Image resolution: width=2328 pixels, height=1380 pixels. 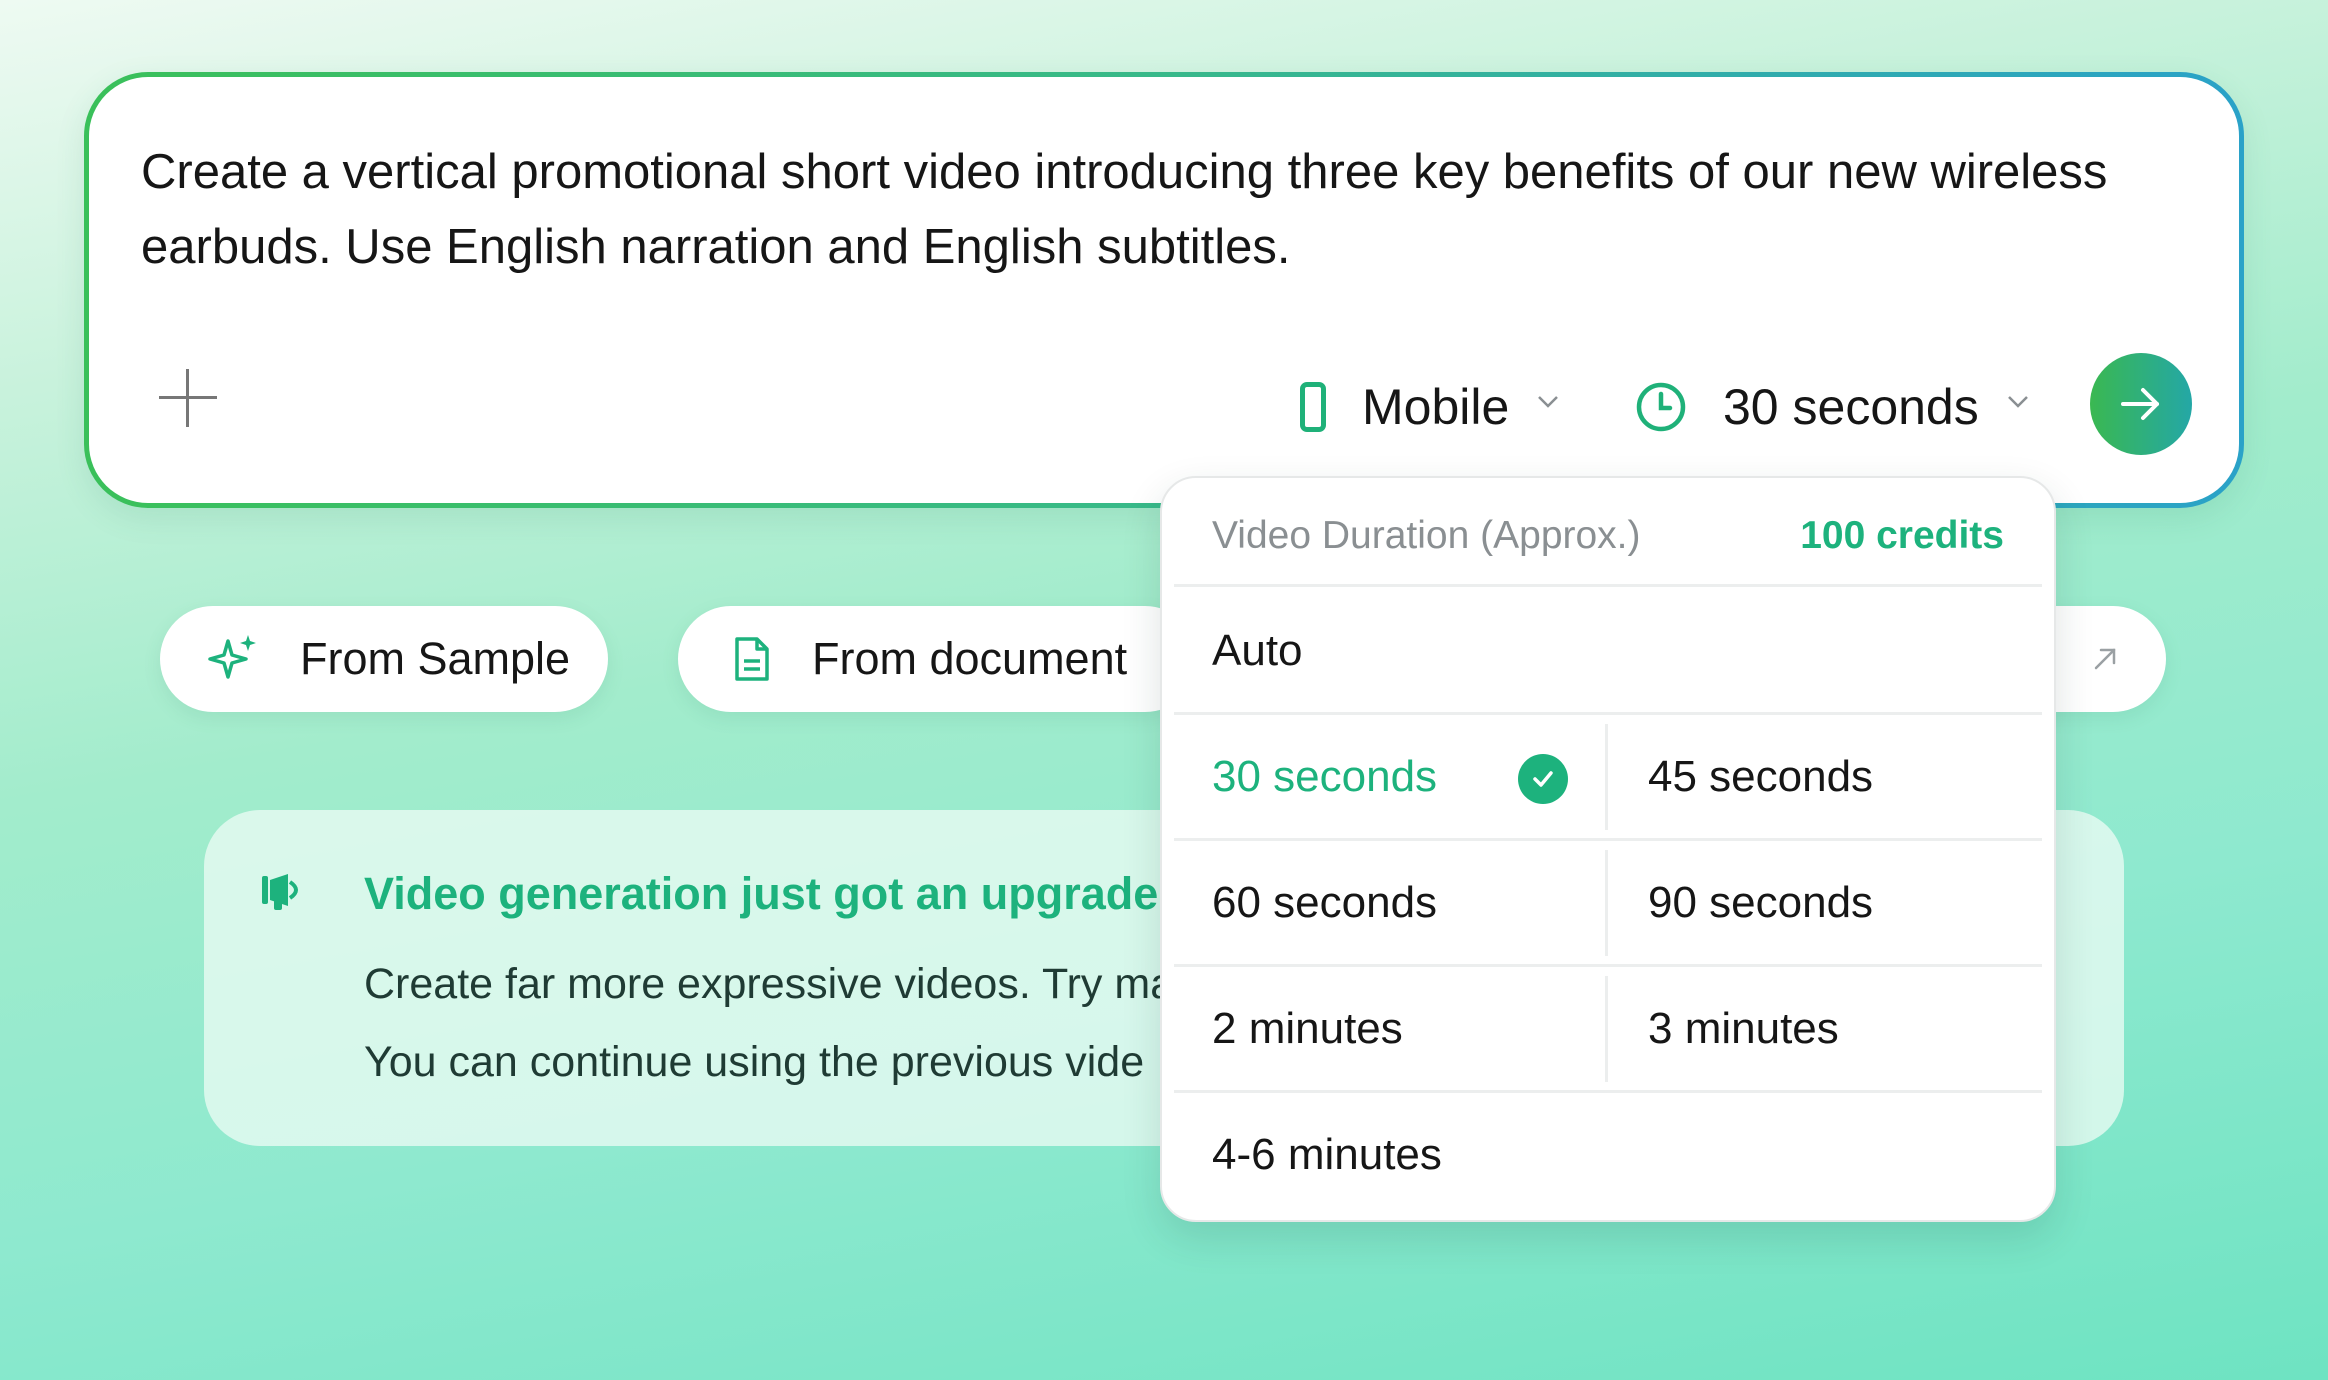 What do you see at coordinates (435, 658) in the screenshot?
I see `from-sample-label: From Sample` at bounding box center [435, 658].